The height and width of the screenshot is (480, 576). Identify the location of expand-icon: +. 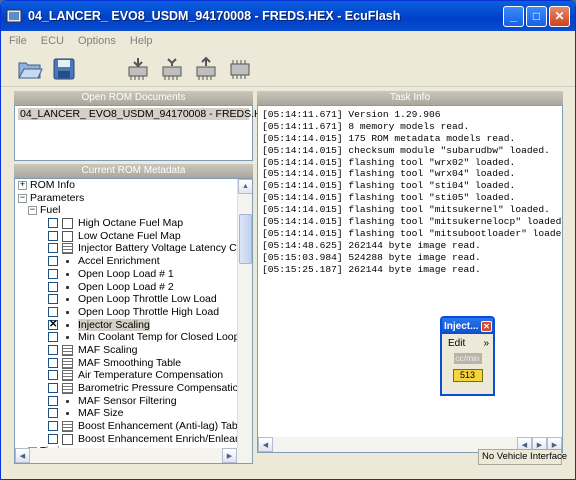
(22, 185).